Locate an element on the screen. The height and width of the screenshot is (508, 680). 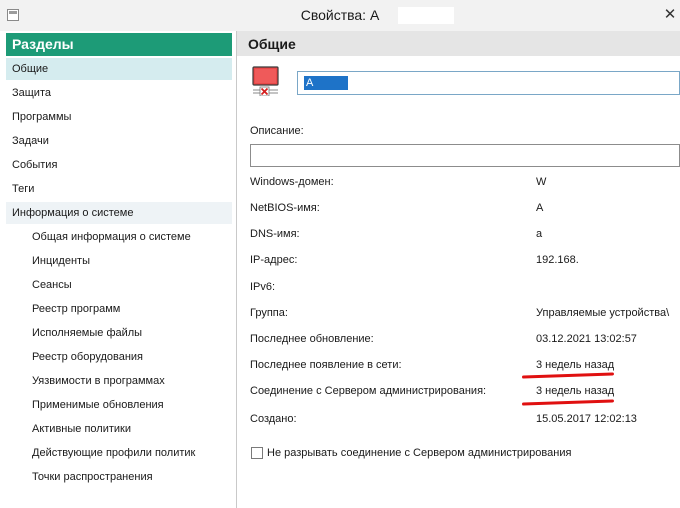
annotation-underline-admin-server-connection is located at coordinates (568, 402).